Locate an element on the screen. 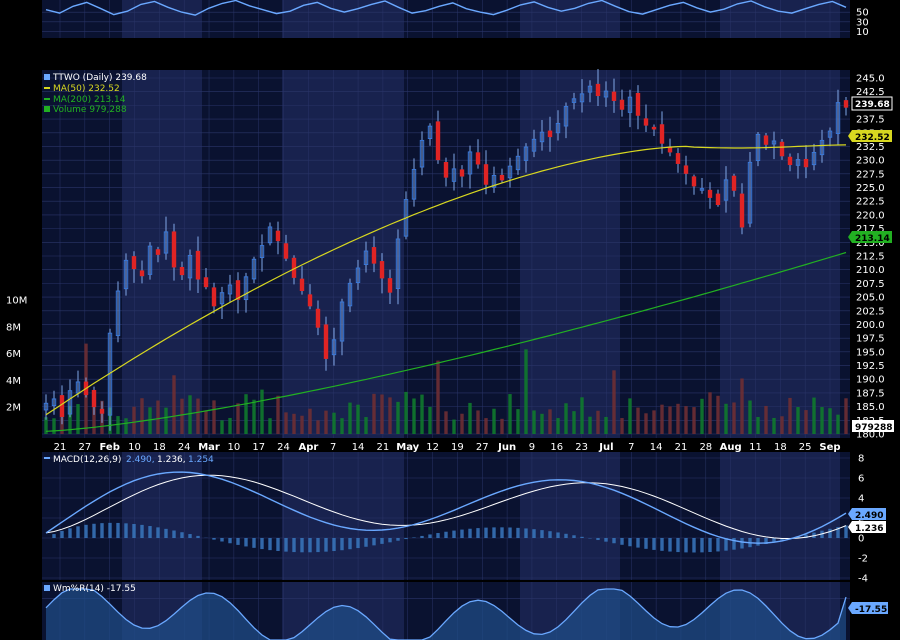  svg-text: 239.68 is located at coordinates (872, 105).